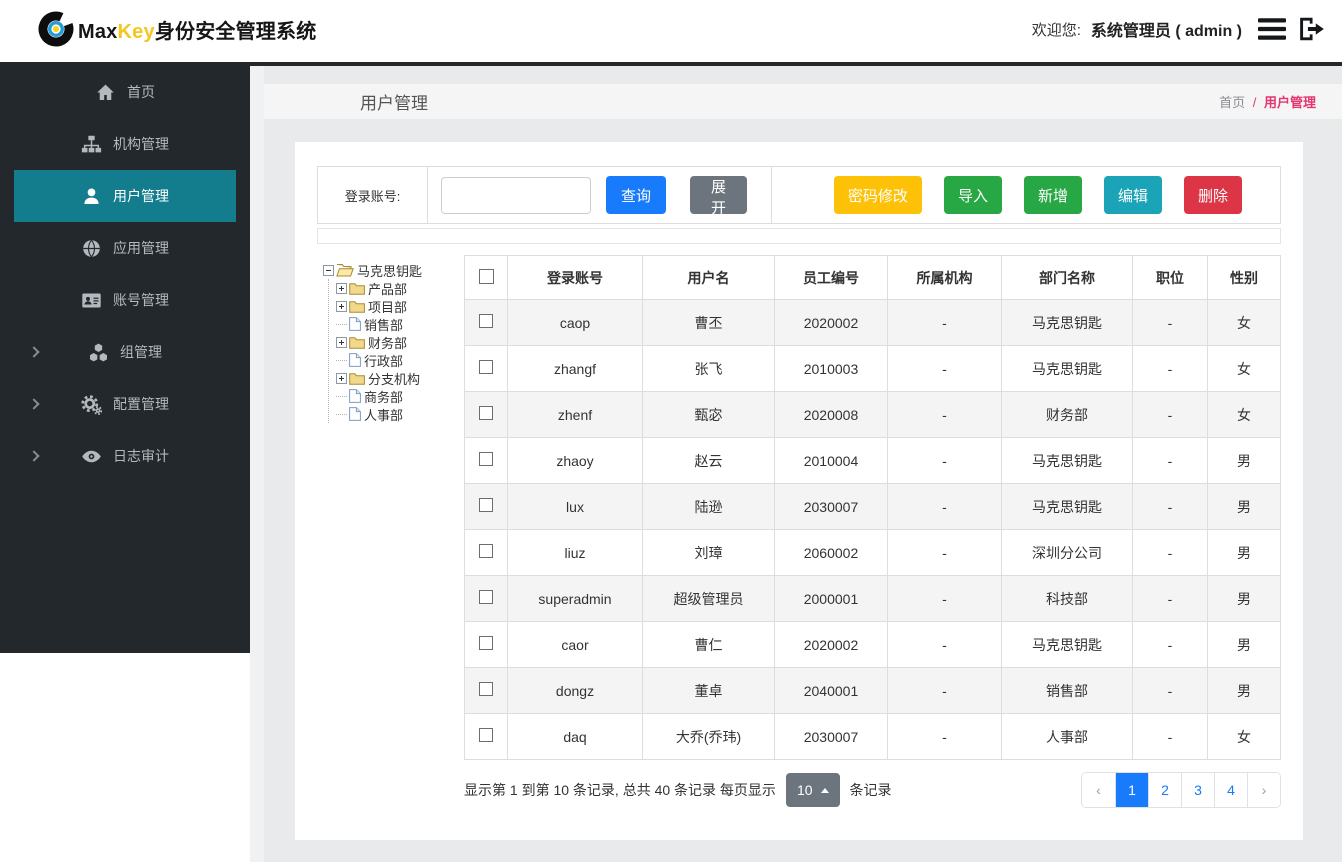 Image resolution: width=1342 pixels, height=862 pixels. I want to click on pagination-page-3: 3, so click(1197, 790).